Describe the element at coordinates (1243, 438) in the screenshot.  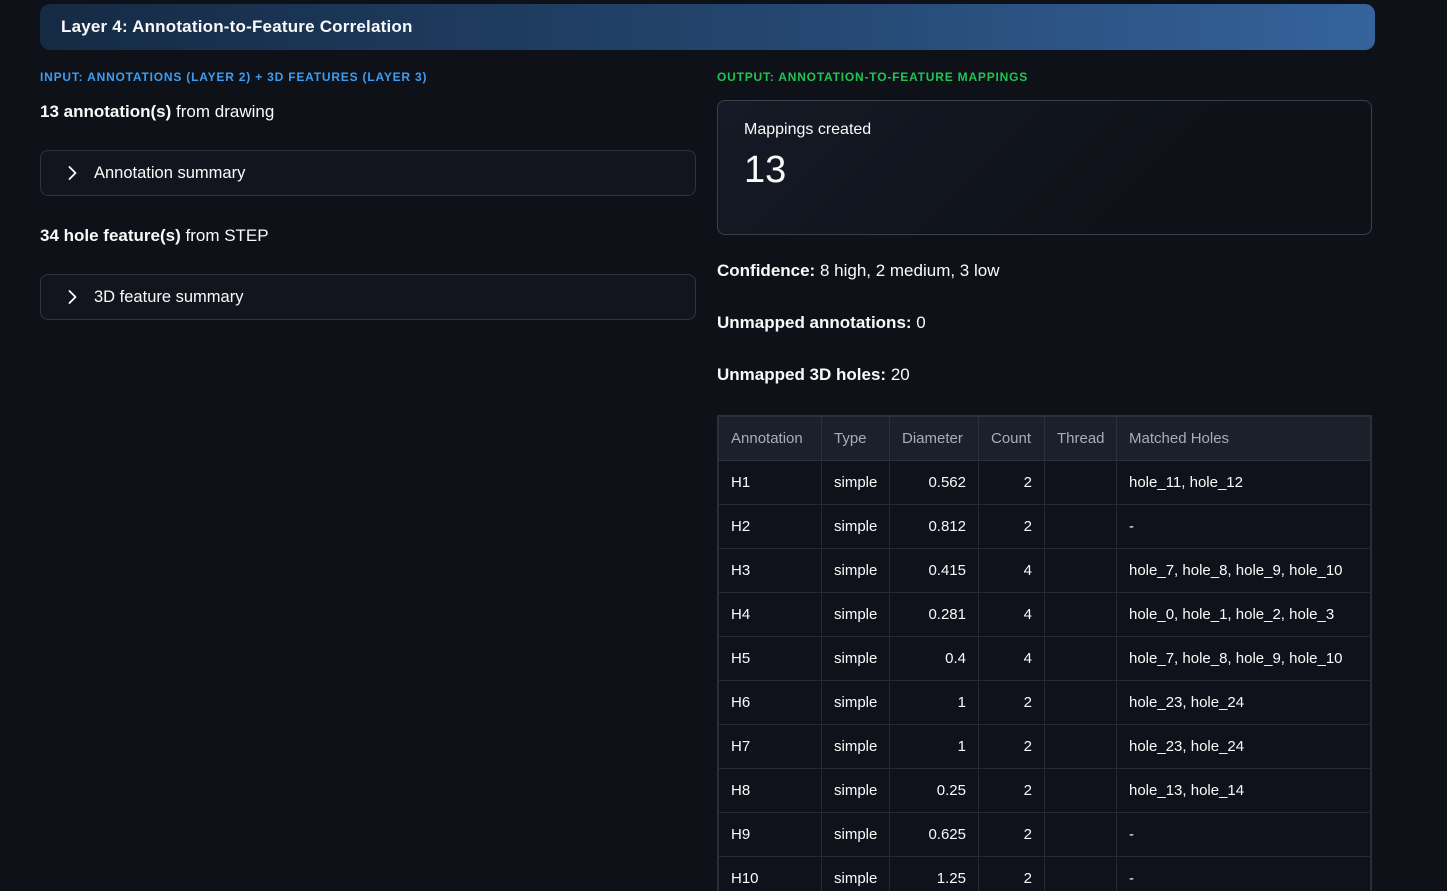
I see `column-header-matched-holes: Matched Holes` at that location.